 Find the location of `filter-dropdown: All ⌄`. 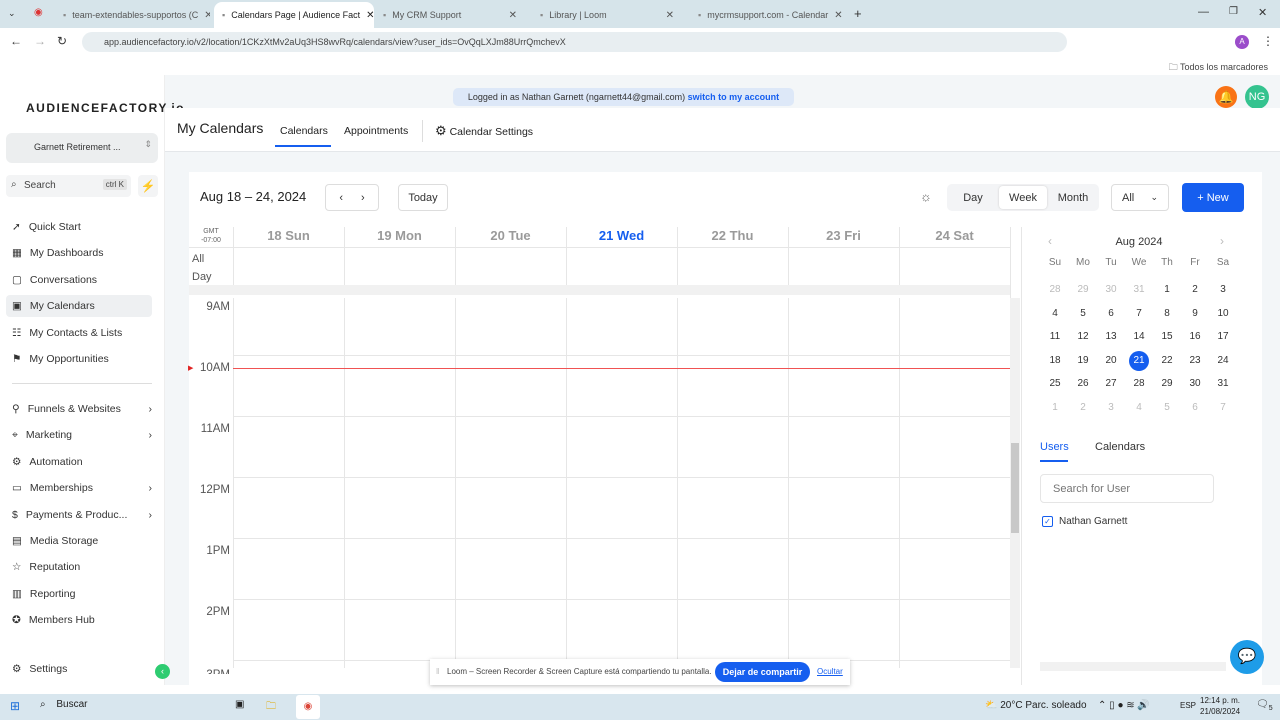

filter-dropdown: All ⌄ is located at coordinates (1140, 197).